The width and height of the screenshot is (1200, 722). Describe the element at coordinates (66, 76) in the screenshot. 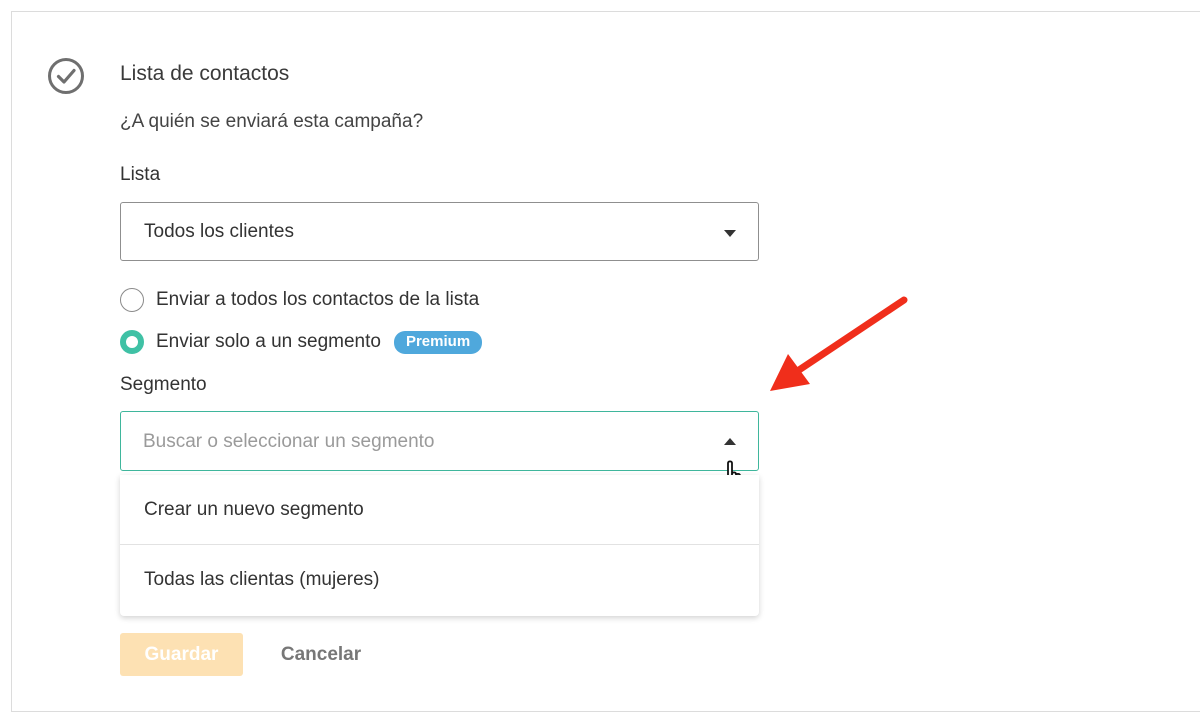

I see `check-circle-icon` at that location.